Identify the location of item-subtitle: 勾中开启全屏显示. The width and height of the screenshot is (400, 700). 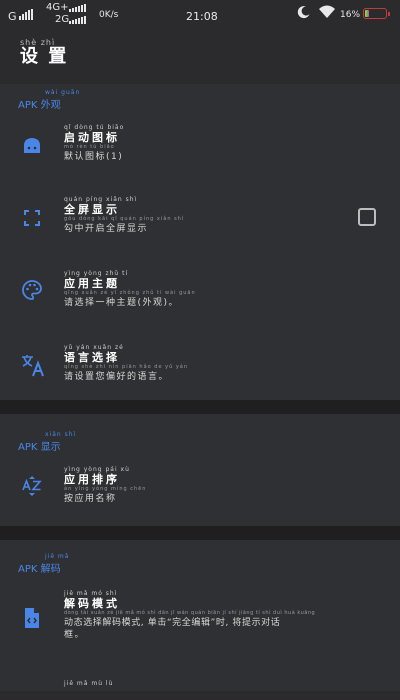
(106, 229).